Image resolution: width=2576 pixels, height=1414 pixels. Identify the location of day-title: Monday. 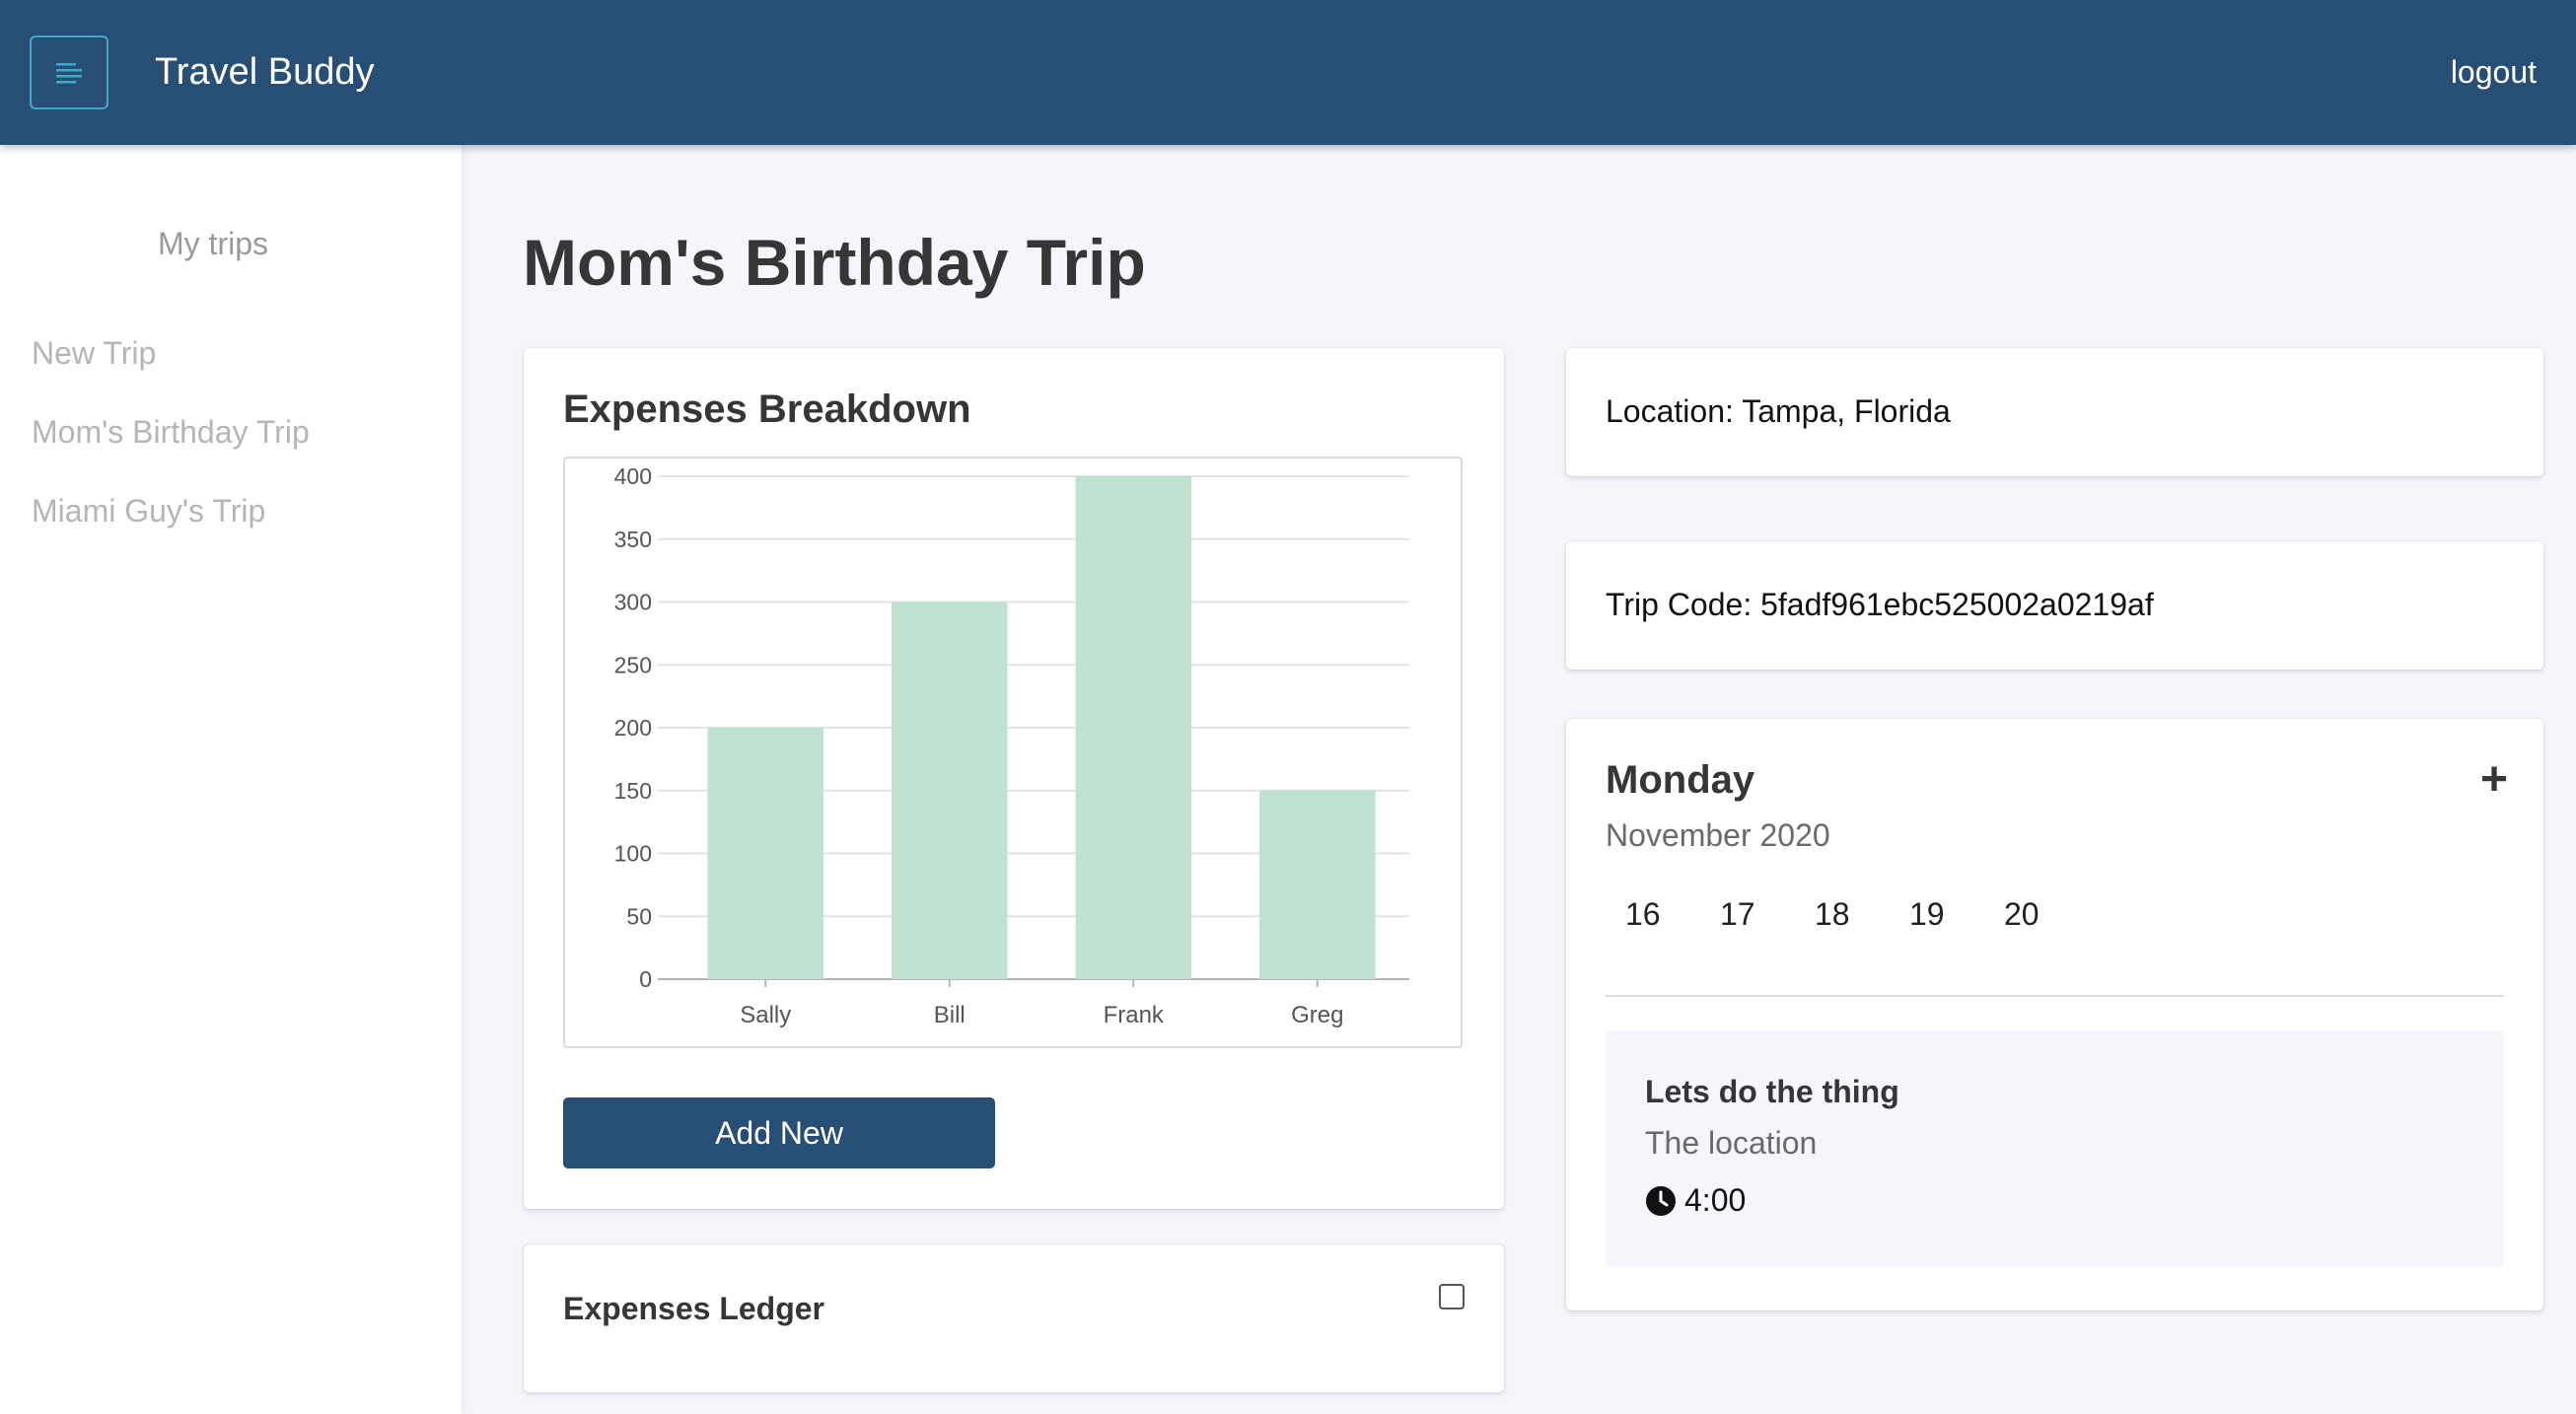
(1680, 780).